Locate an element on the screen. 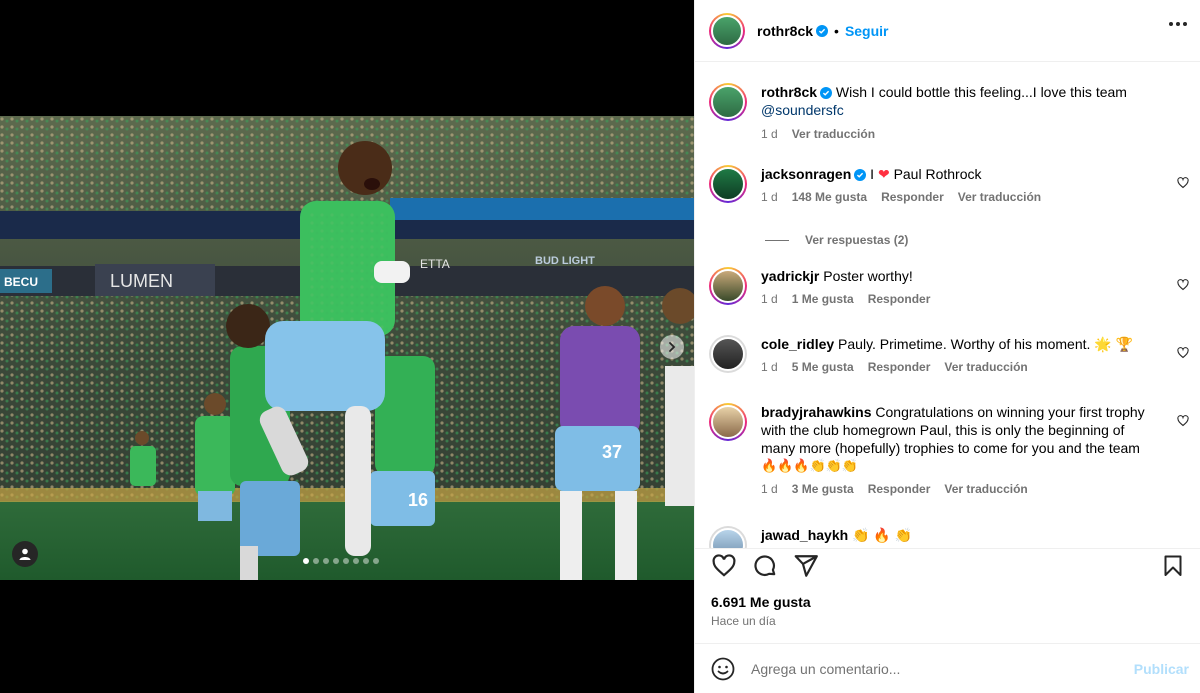 This screenshot has height=693, width=1200. replies-line is located at coordinates (777, 240).